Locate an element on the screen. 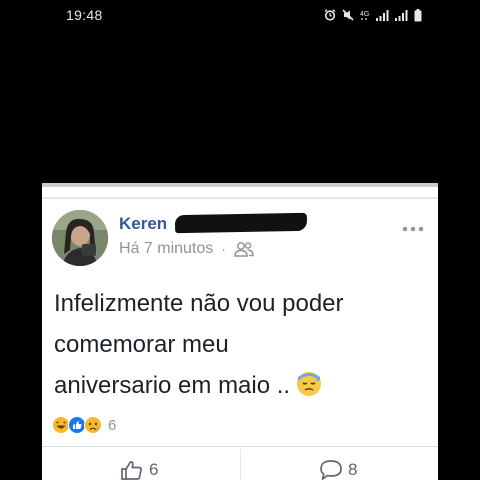  comment-icon is located at coordinates (331, 470).